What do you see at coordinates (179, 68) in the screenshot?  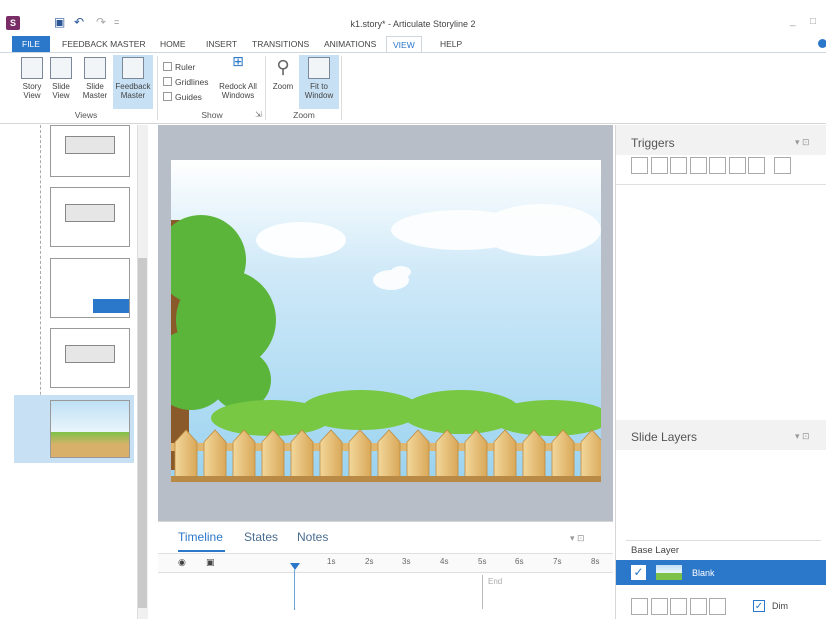 I see `ruler-checkbox: Ruler` at bounding box center [179, 68].